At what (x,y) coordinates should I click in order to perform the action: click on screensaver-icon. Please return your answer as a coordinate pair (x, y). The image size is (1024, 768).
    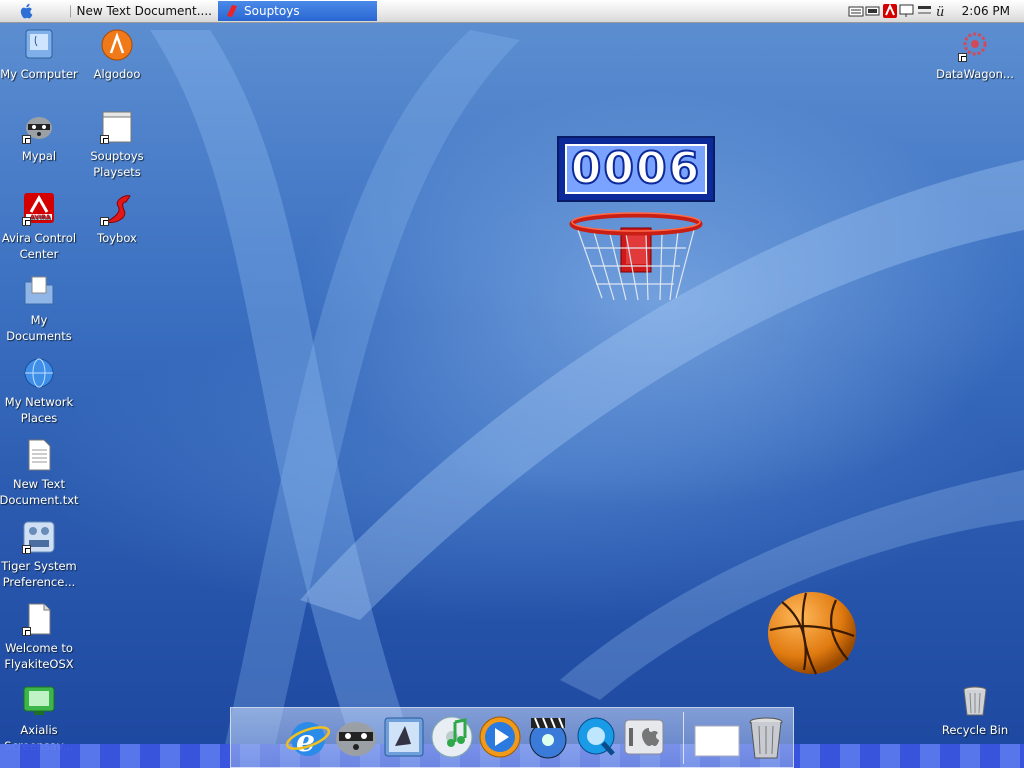
    Looking at the image, I should click on (39, 700).